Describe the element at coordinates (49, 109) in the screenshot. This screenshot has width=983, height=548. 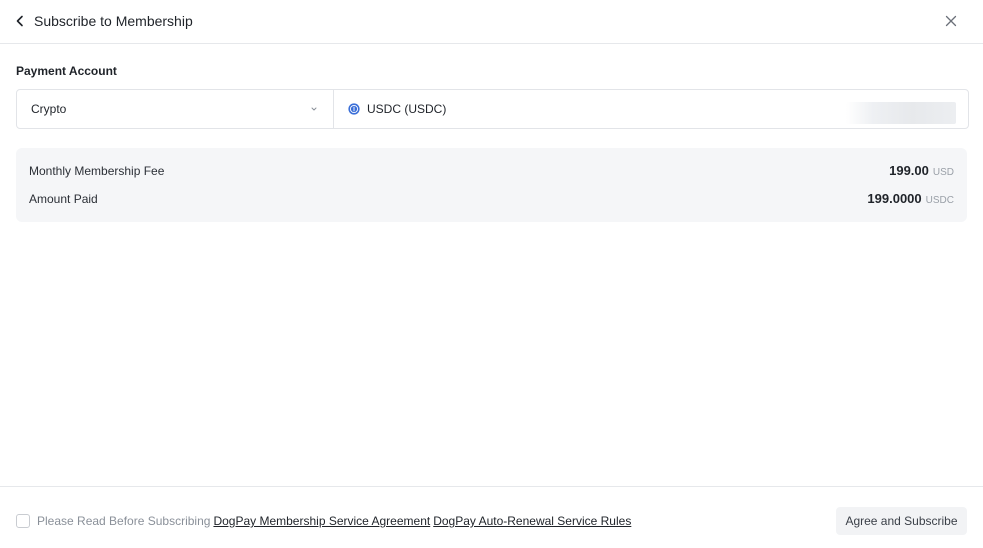
I see `account-type-value: Crypto` at that location.